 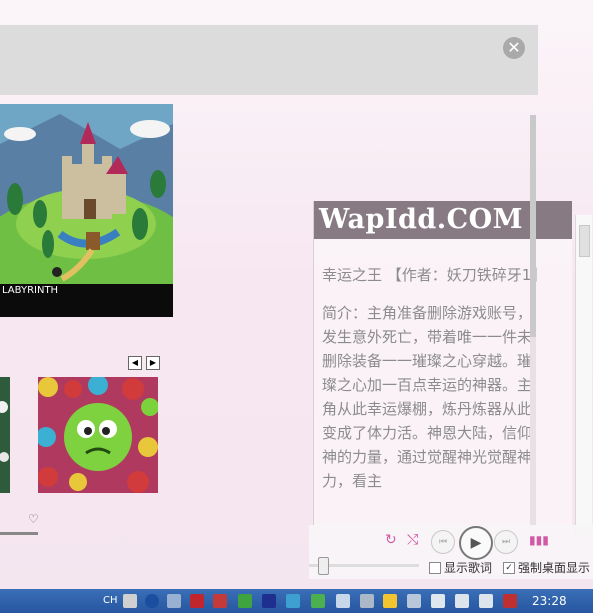 I want to click on force-desktop-option: ✓ 强制桌面显示, so click(x=546, y=567).